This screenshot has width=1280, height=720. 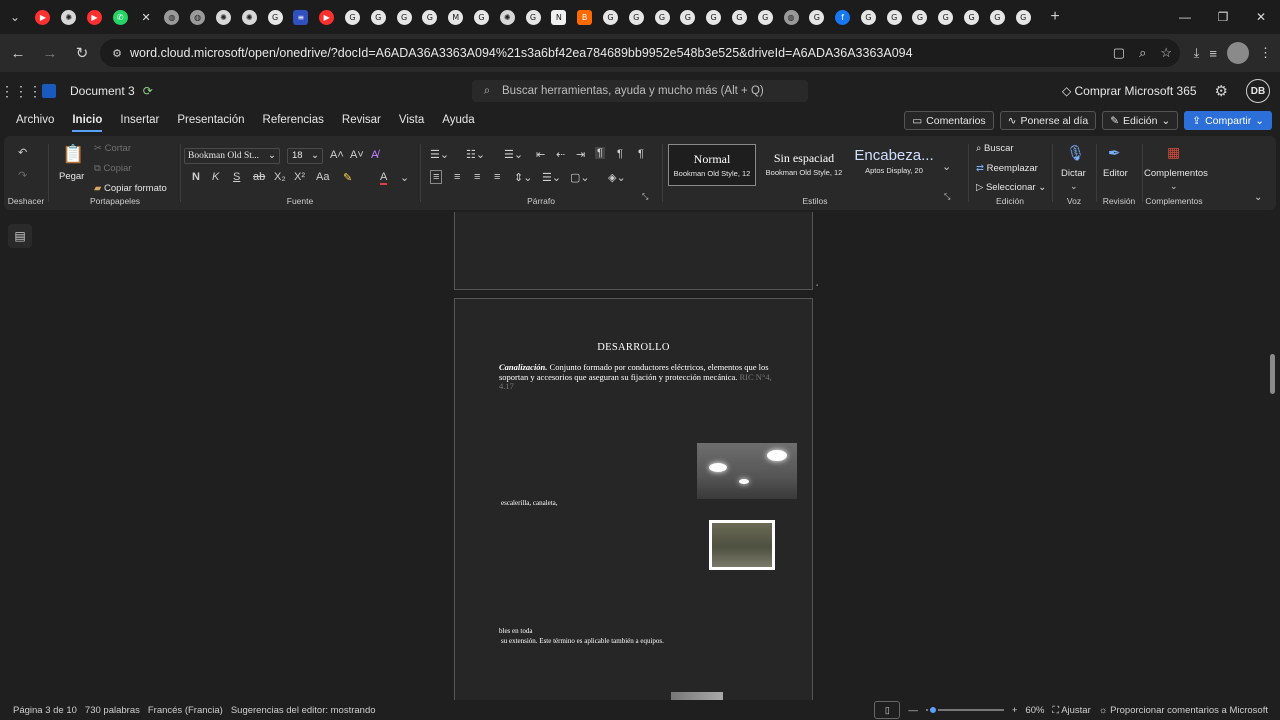 I want to click on tab-revisar: Revisar, so click(x=361, y=121).